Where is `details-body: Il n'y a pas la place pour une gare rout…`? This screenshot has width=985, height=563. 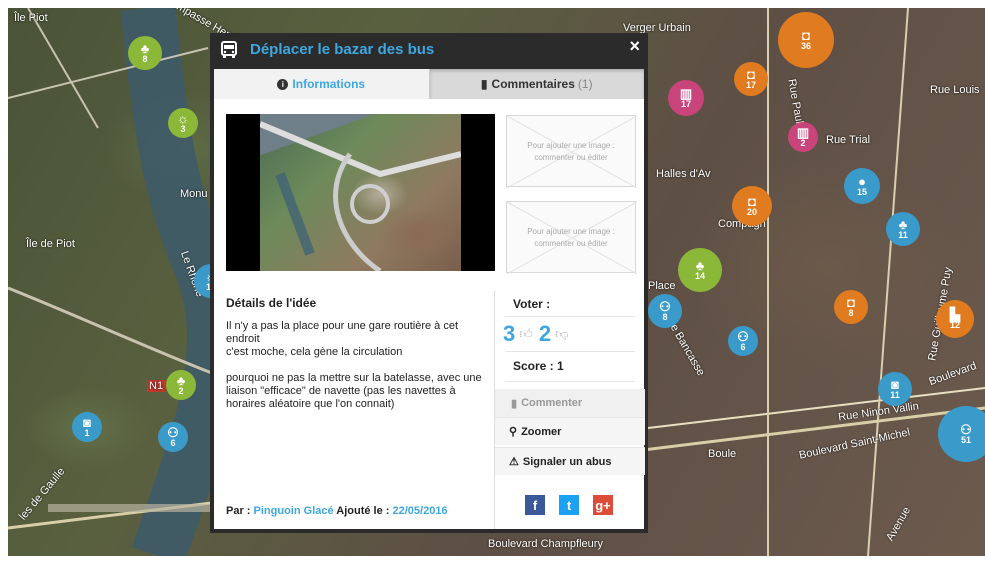
details-body: Il n'y a pas la place pour une gare rout… is located at coordinates (357, 365).